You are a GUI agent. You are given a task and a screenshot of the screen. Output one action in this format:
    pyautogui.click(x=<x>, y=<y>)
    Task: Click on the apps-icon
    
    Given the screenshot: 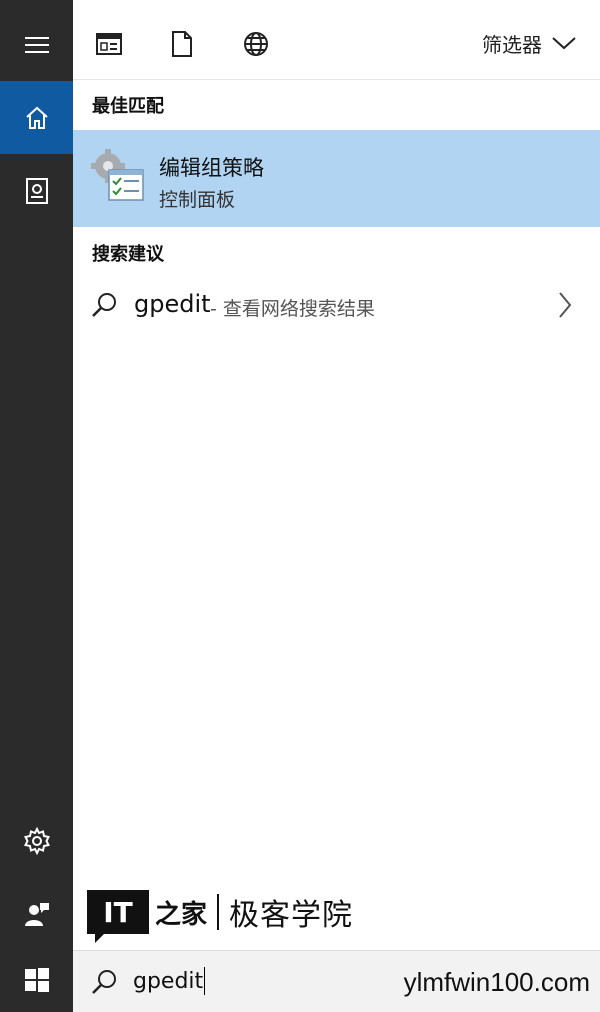 What is the action you would take?
    pyautogui.click(x=109, y=44)
    